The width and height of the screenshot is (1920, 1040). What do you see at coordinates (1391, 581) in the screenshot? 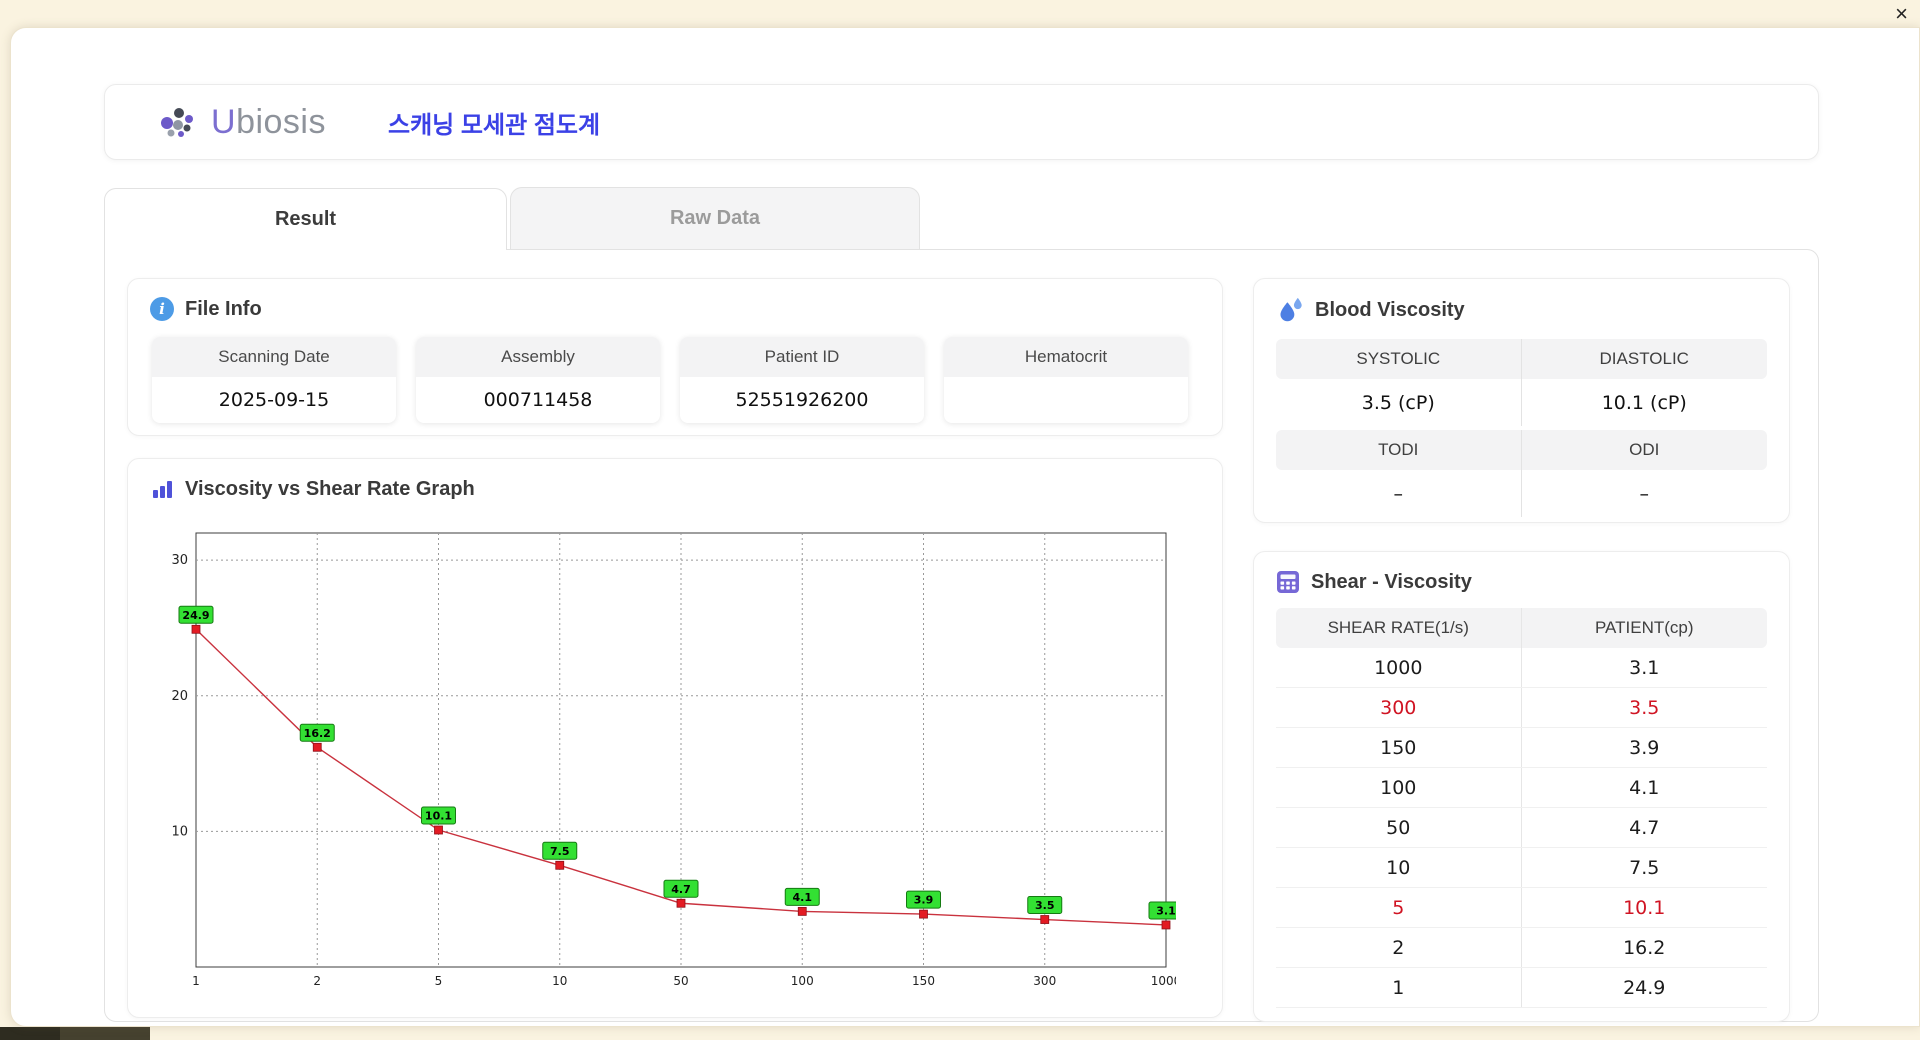
I see `shear-viscosity-title: Shear - Viscosity` at bounding box center [1391, 581].